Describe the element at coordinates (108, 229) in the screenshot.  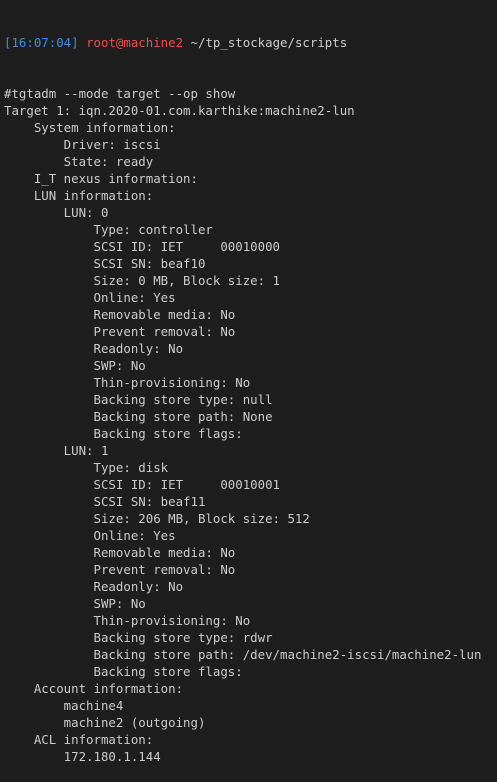
I see `output-line: Type: controller` at that location.